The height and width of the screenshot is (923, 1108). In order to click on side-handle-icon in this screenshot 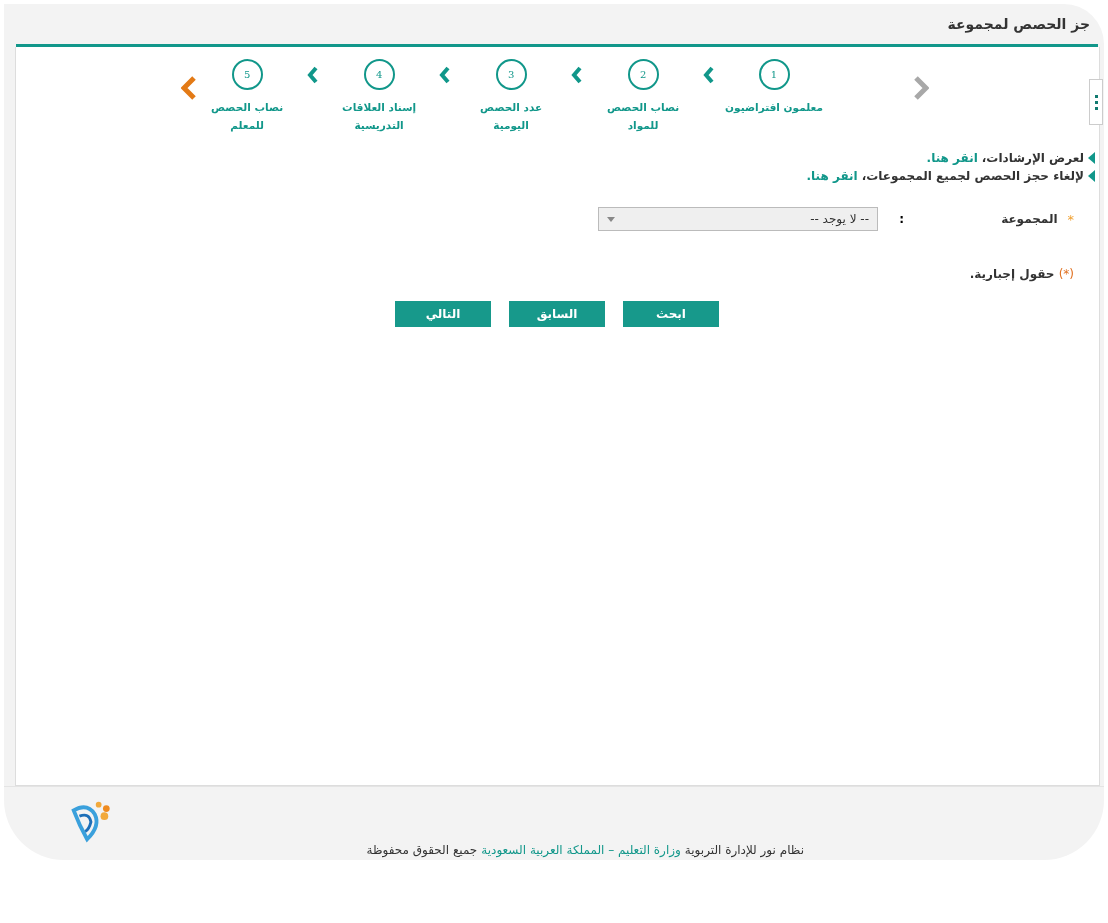, I will do `click(1096, 102)`.